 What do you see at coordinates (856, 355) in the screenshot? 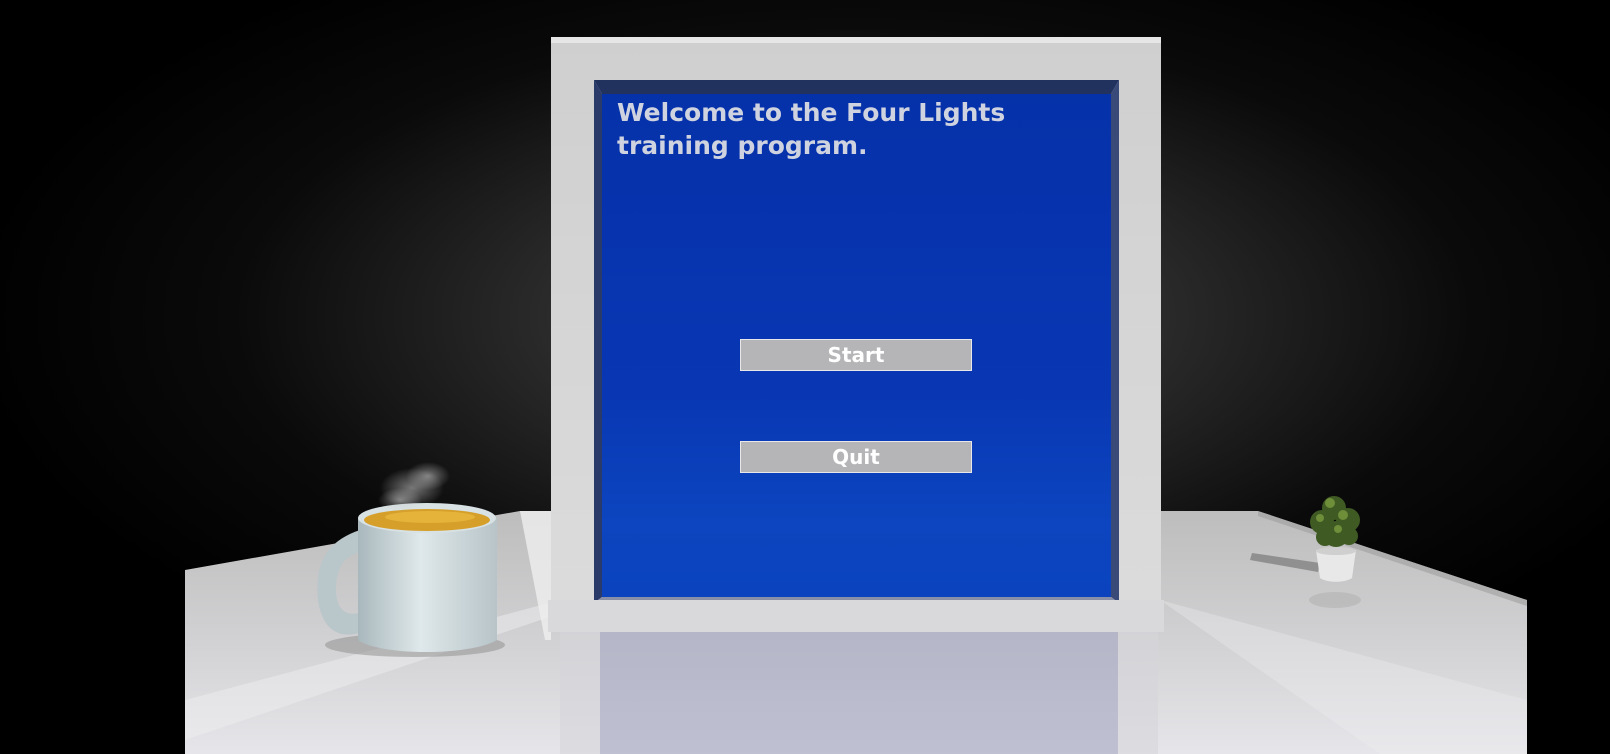
I see `start-button: Start` at bounding box center [856, 355].